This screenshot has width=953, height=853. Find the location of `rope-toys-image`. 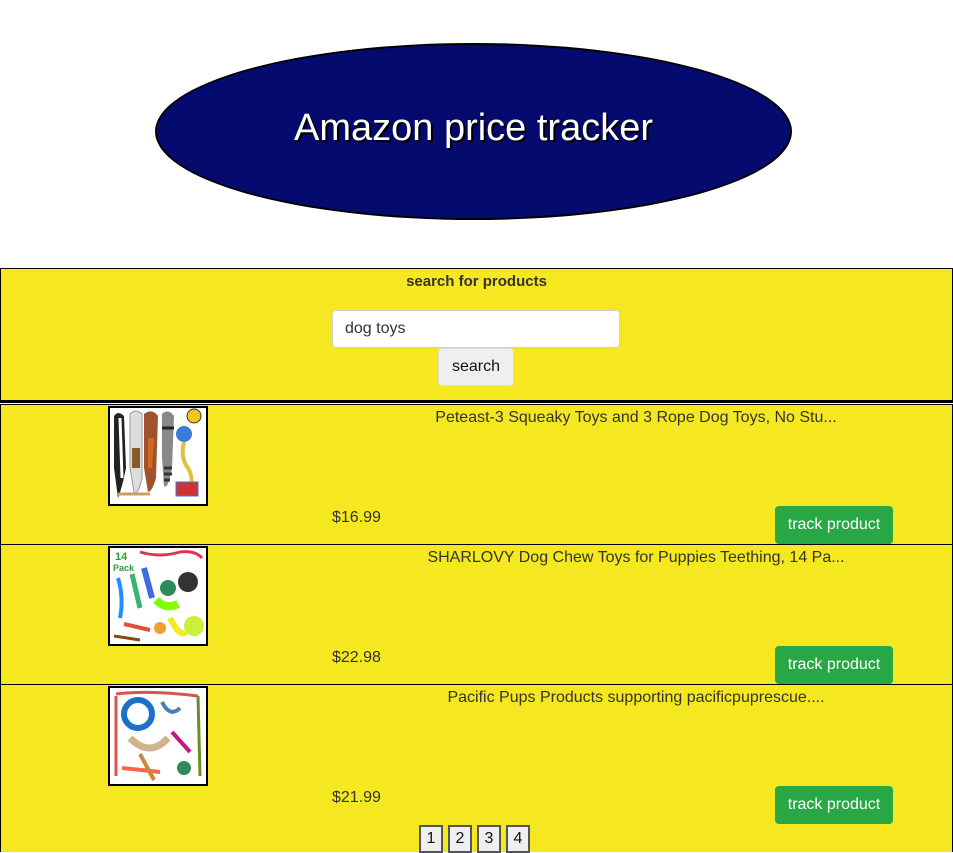

rope-toys-image is located at coordinates (158, 736).